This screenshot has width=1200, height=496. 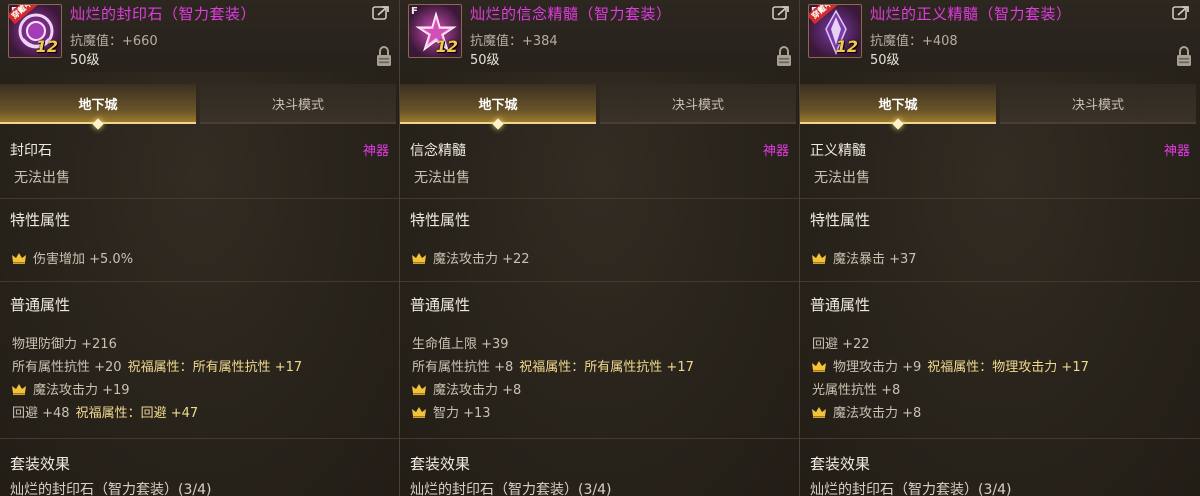 I want to click on stat-text: 魔法攻击力 +22, so click(x=481, y=259).